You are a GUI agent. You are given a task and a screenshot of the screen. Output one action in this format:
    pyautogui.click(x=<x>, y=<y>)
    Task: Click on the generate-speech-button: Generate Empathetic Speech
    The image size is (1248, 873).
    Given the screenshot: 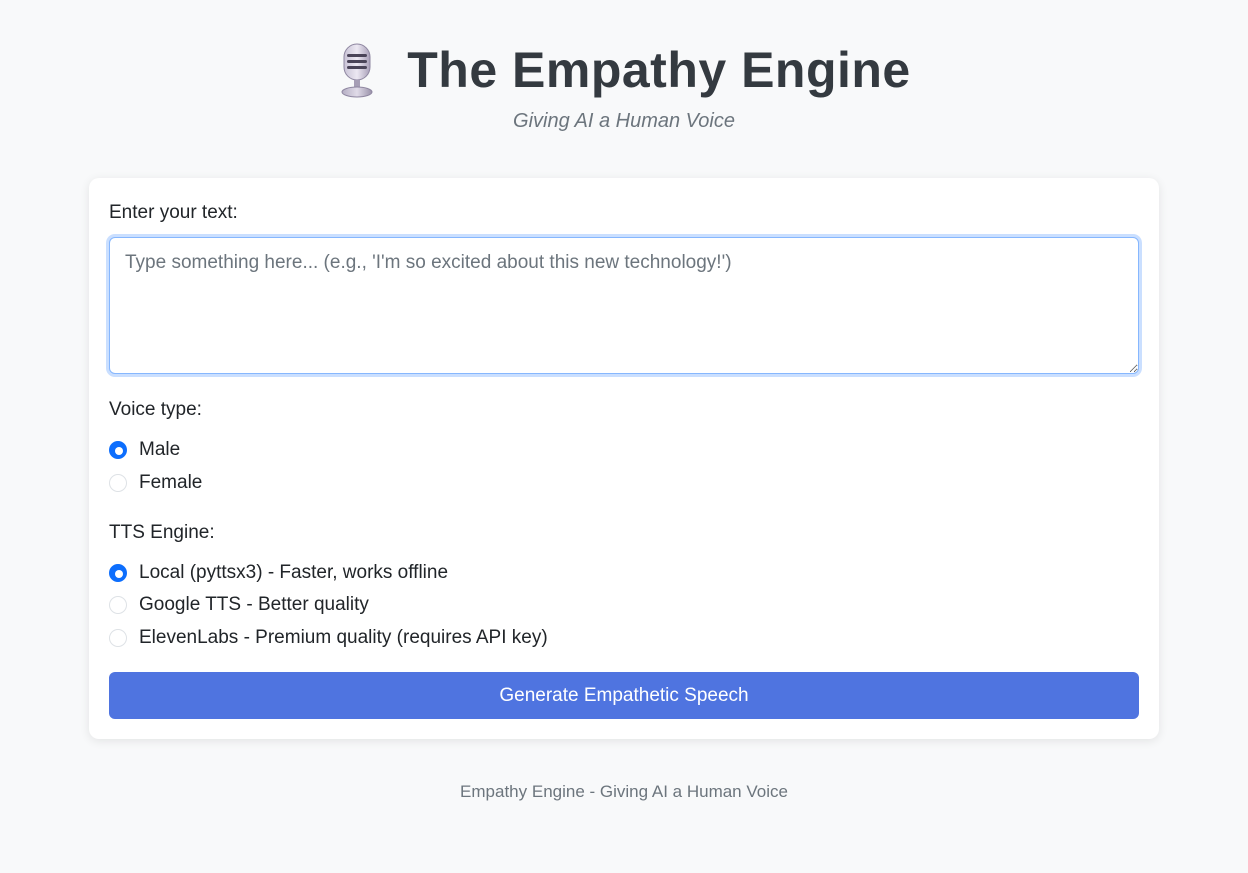 What is the action you would take?
    pyautogui.click(x=624, y=695)
    